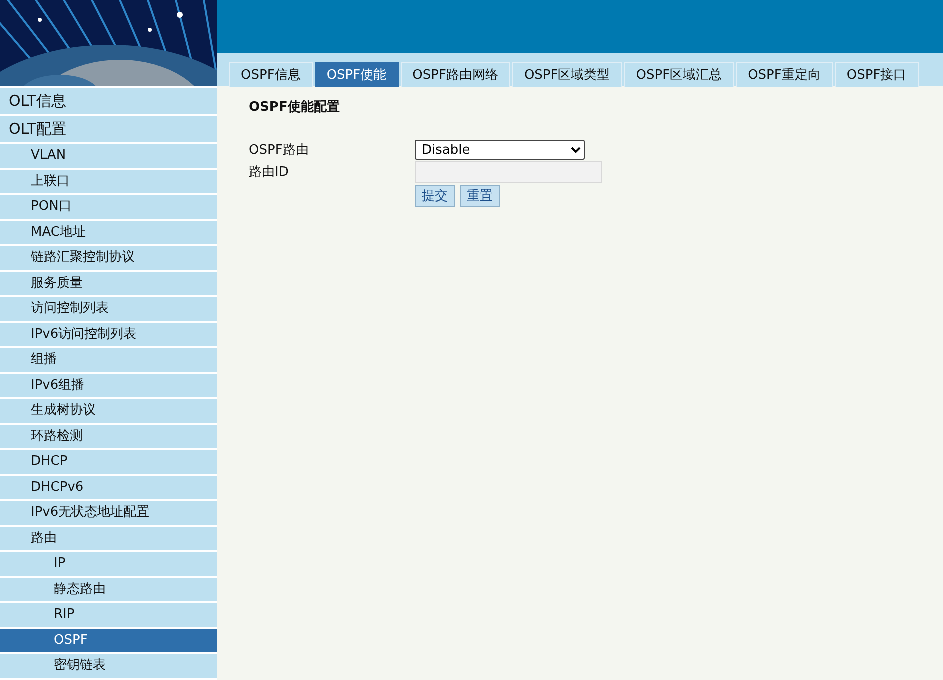 Image resolution: width=943 pixels, height=680 pixels. Describe the element at coordinates (108, 538) in the screenshot. I see `sidebar-item: 路由` at that location.